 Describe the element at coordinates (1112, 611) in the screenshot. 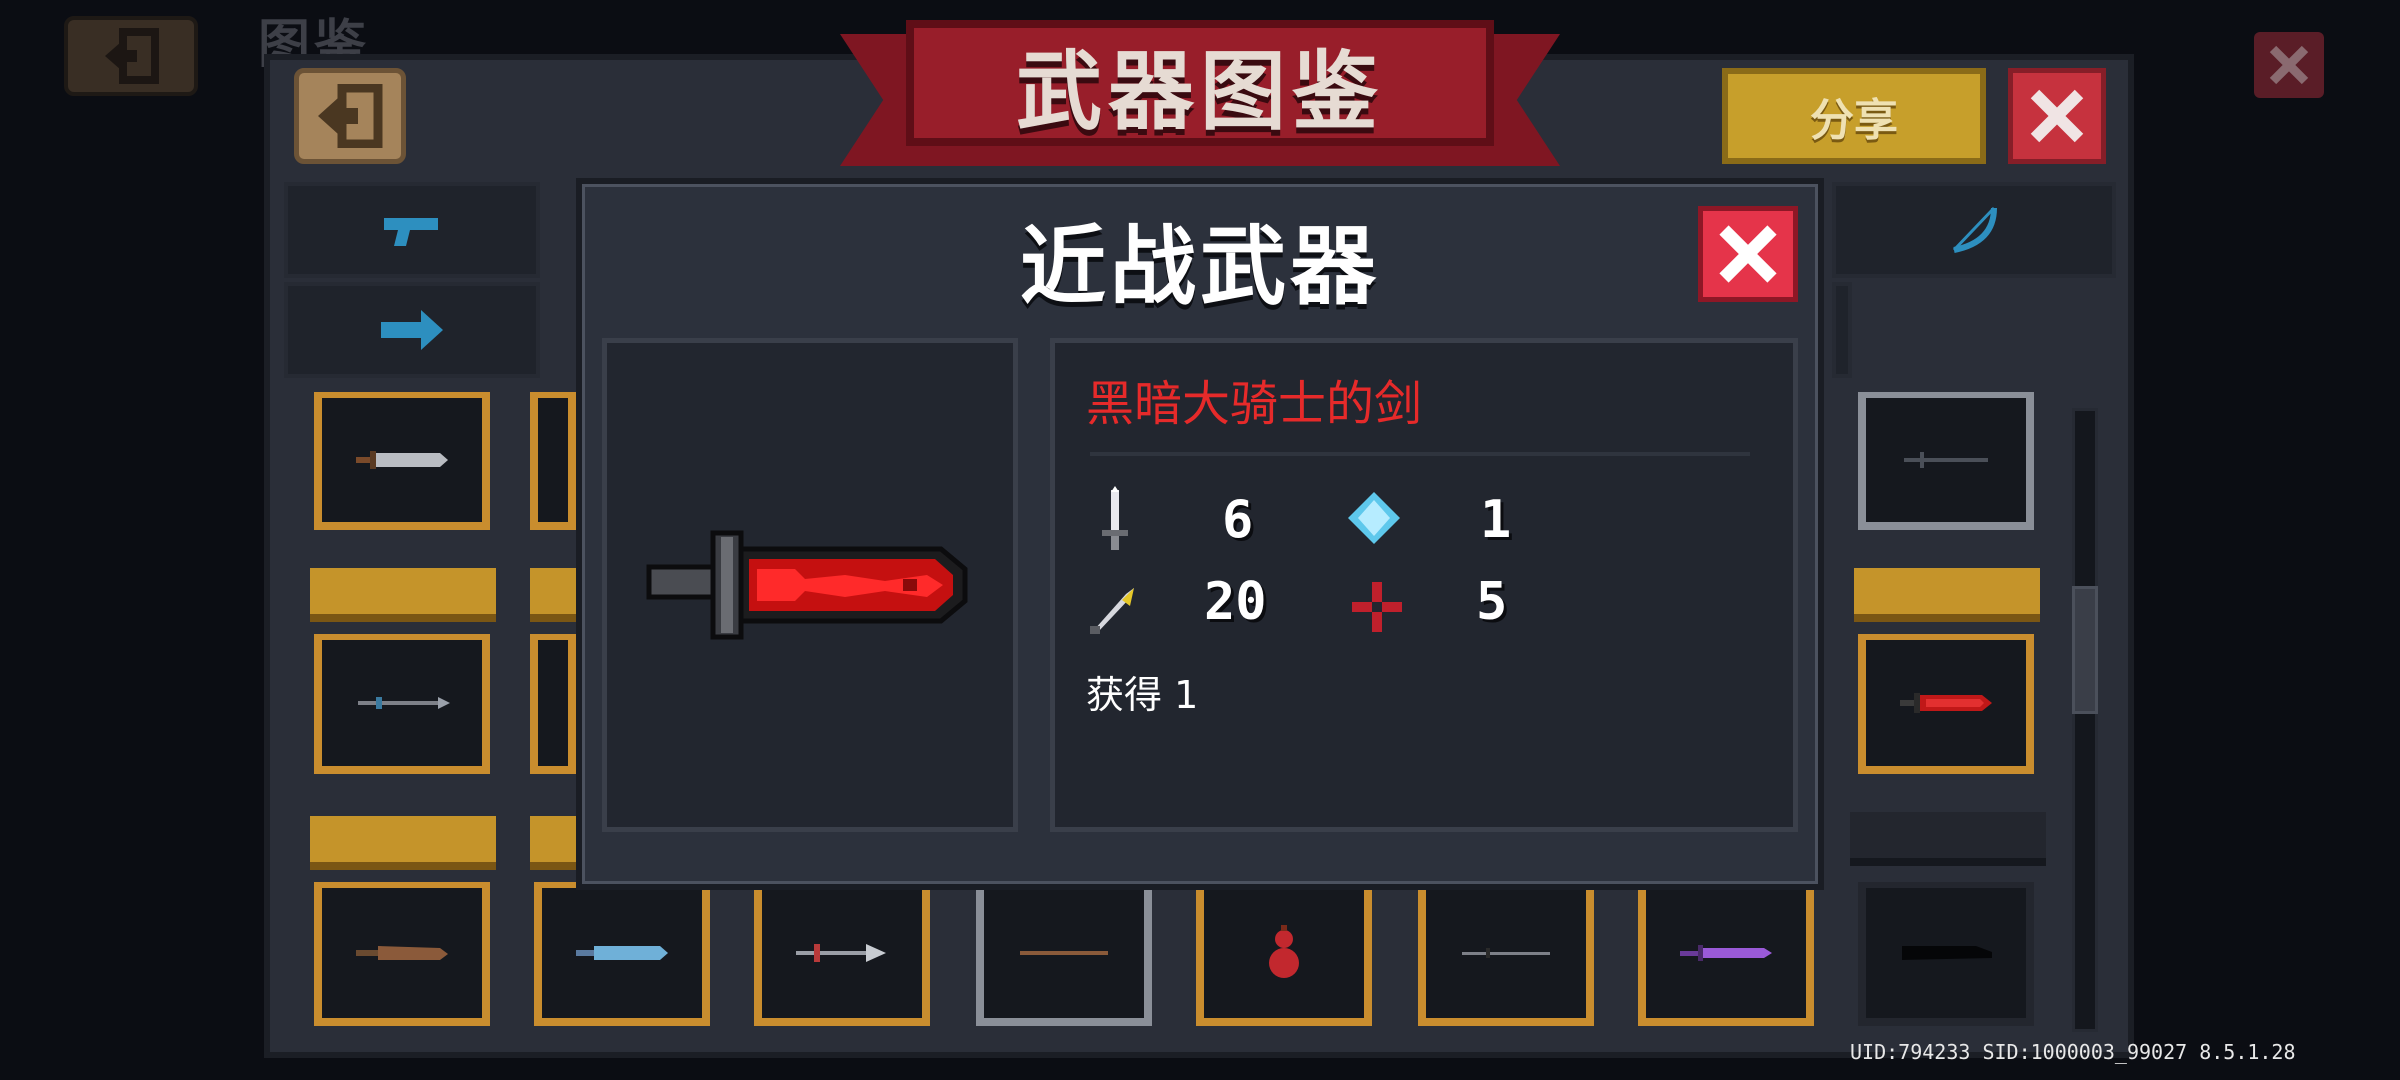

I see `critical-knife-icon` at that location.